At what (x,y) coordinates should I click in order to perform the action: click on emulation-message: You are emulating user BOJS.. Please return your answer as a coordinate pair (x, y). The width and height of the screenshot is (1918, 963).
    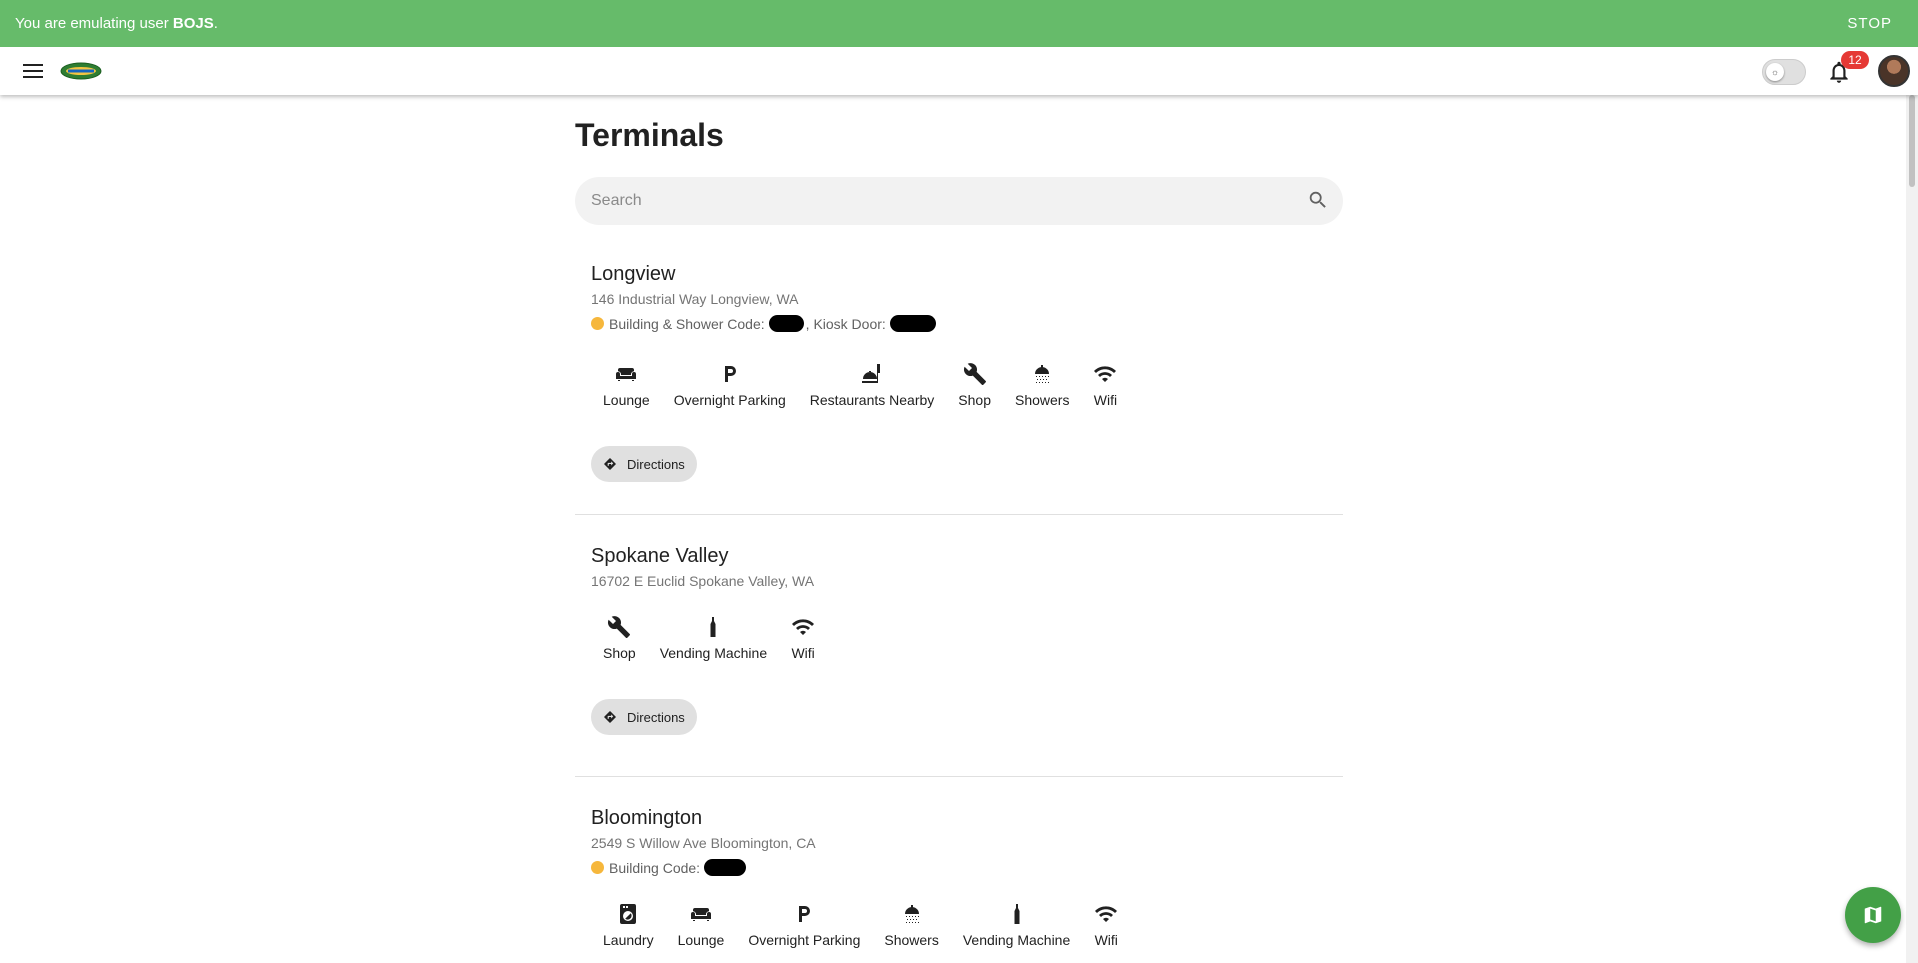
    Looking at the image, I should click on (116, 23).